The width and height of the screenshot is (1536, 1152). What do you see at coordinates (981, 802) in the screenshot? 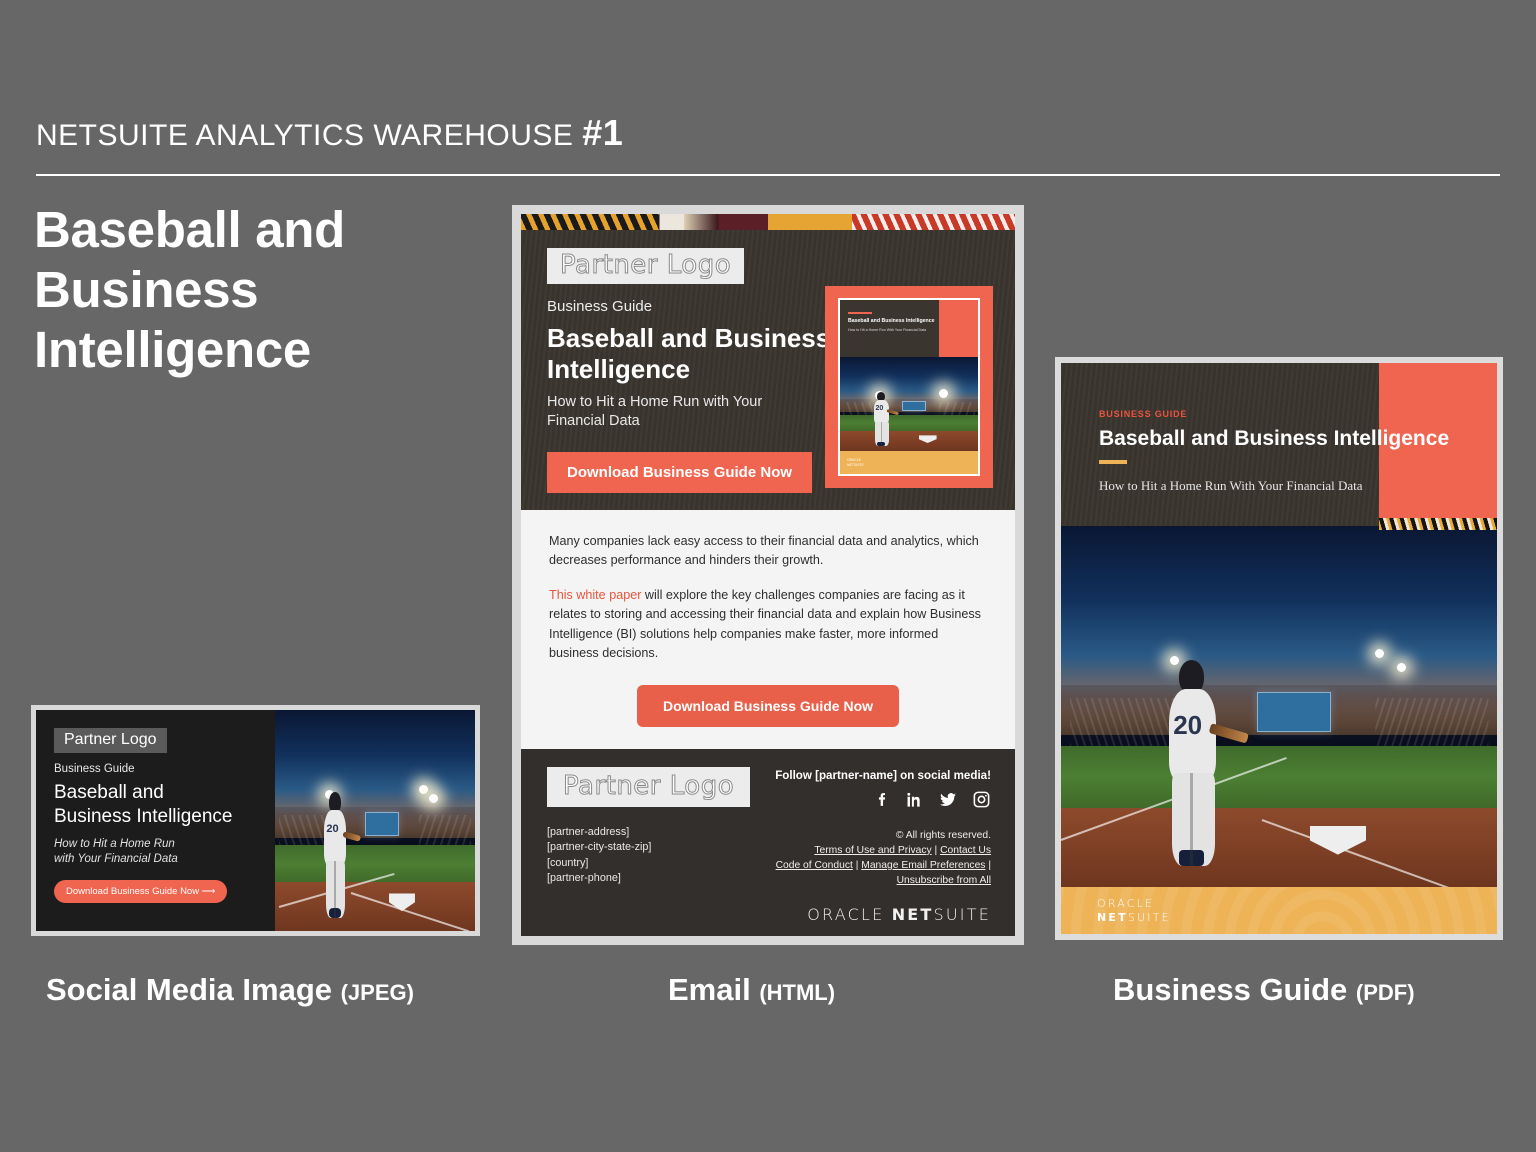
I see `instagram-icon` at bounding box center [981, 802].